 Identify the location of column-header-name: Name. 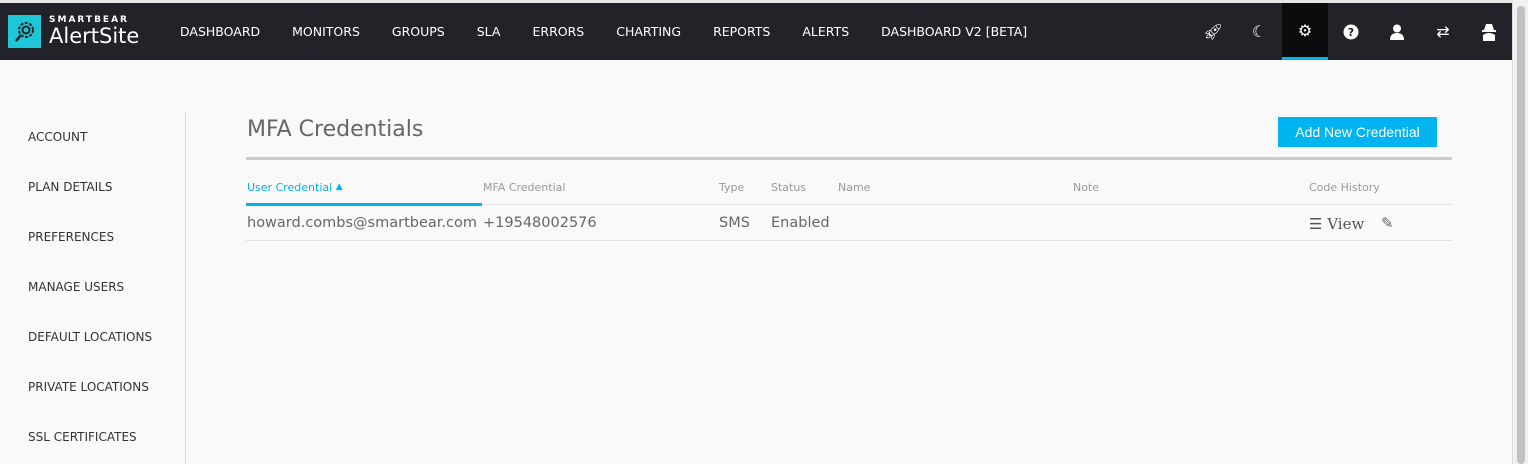
(854, 187).